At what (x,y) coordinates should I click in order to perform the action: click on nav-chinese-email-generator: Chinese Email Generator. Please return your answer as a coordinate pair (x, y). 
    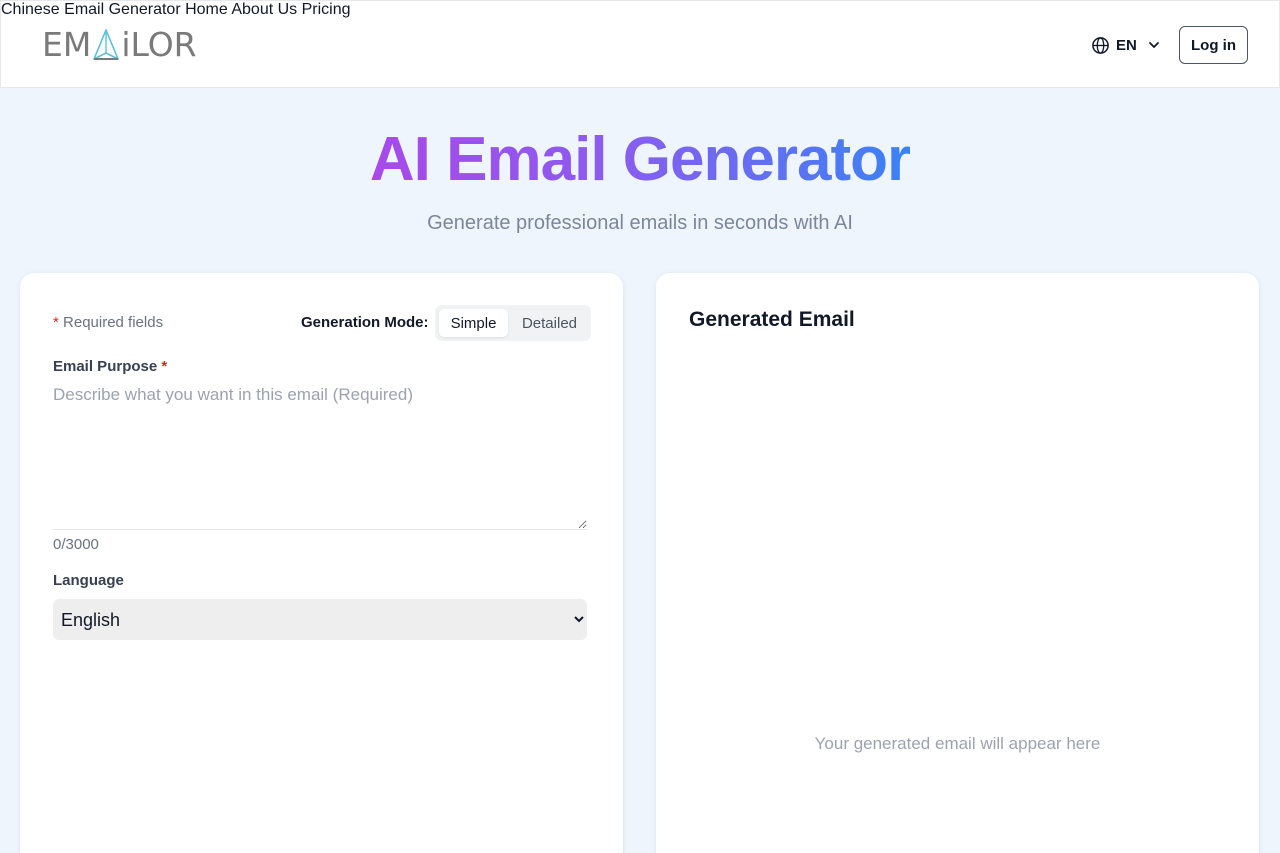
    Looking at the image, I should click on (91, 9).